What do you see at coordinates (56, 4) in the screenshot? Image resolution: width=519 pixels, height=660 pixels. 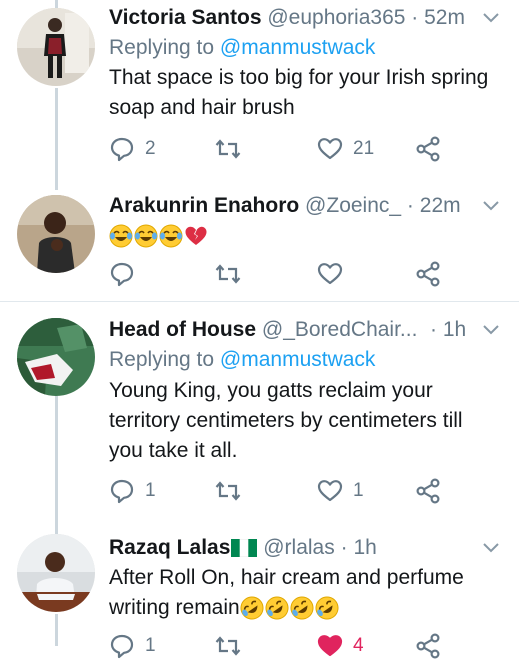 I see `thread-connector-line` at bounding box center [56, 4].